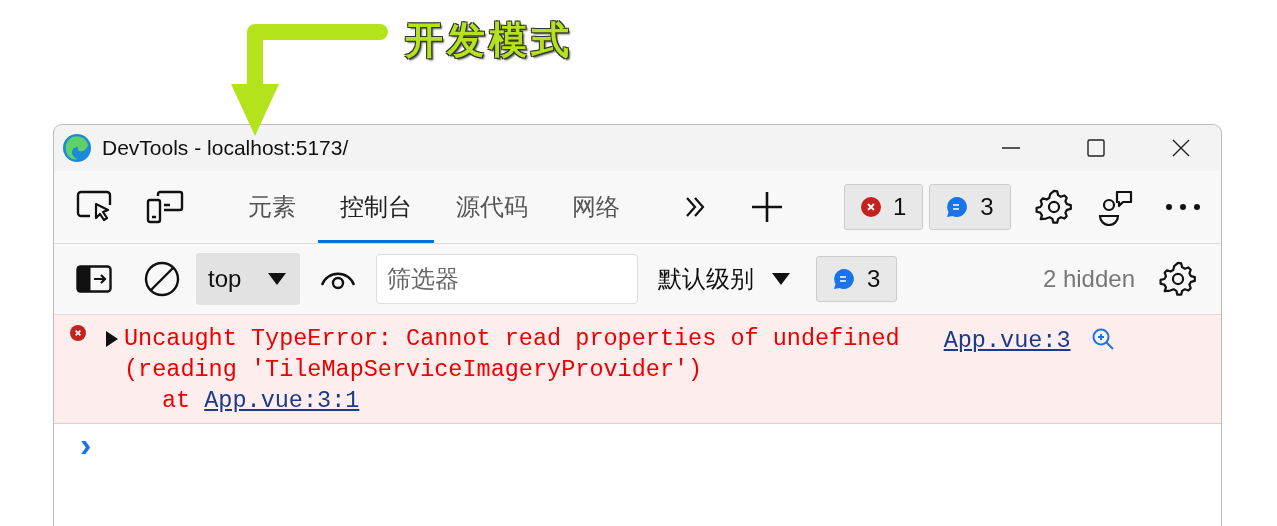 Image resolution: width=1277 pixels, height=526 pixels. Describe the element at coordinates (86, 444) in the screenshot. I see `prompt-symbol: ›` at that location.